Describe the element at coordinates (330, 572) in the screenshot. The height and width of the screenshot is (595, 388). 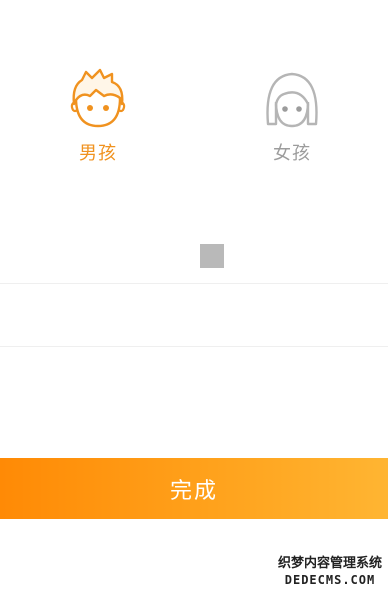
I see `watermark: 织梦内容管理系统 DEDECMS.COM` at that location.